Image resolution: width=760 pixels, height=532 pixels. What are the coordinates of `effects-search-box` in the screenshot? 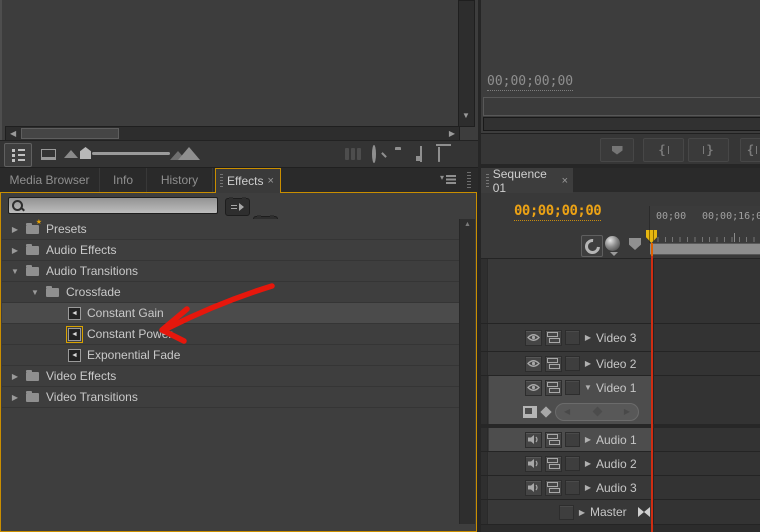 It's located at (113, 205).